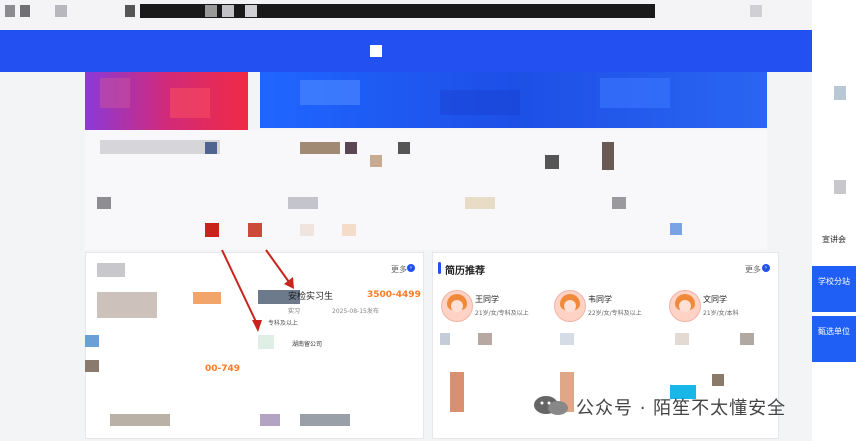  I want to click on candidate-name: 文同学, so click(715, 299).